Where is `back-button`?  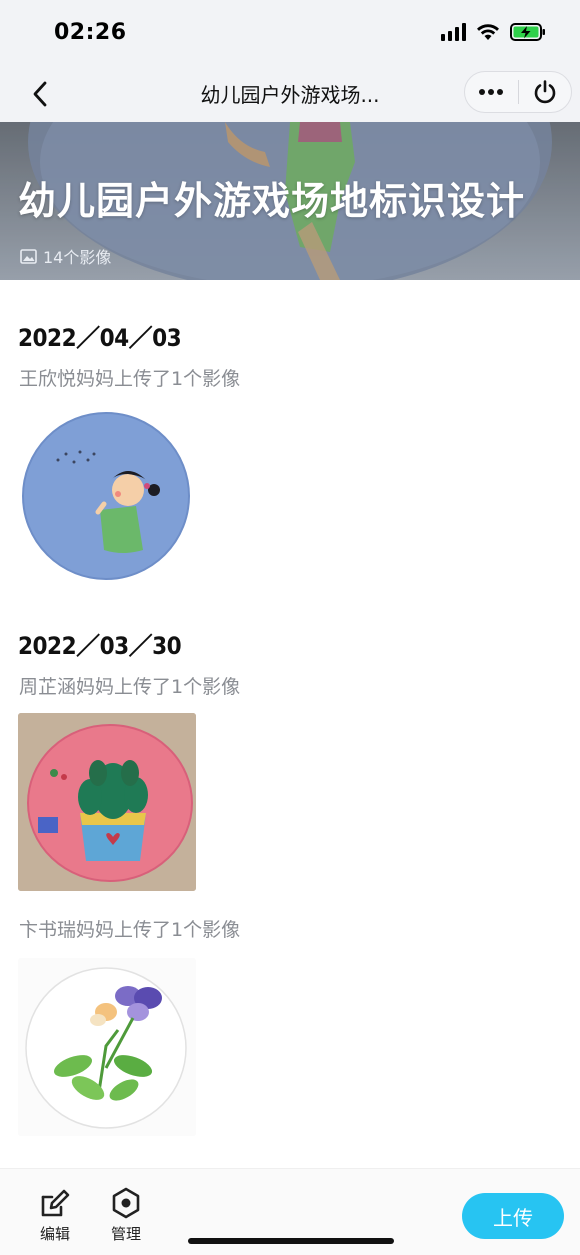 back-button is located at coordinates (40, 94).